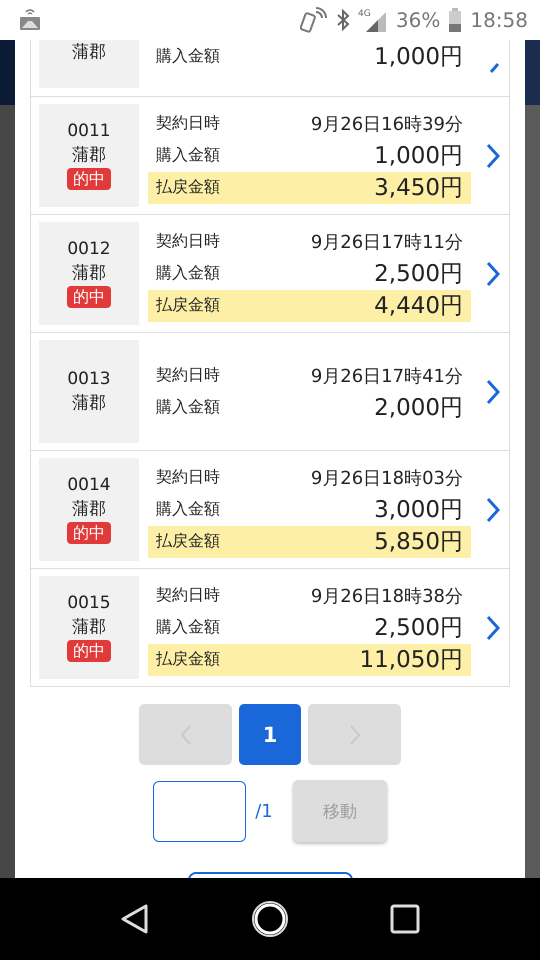  What do you see at coordinates (270, 627) in the screenshot?
I see `record-row: 0015 蒲郡 的中 契約日時 9月26日18時38分 購入金額 2,500円 払戻金額 11,050円` at bounding box center [270, 627].